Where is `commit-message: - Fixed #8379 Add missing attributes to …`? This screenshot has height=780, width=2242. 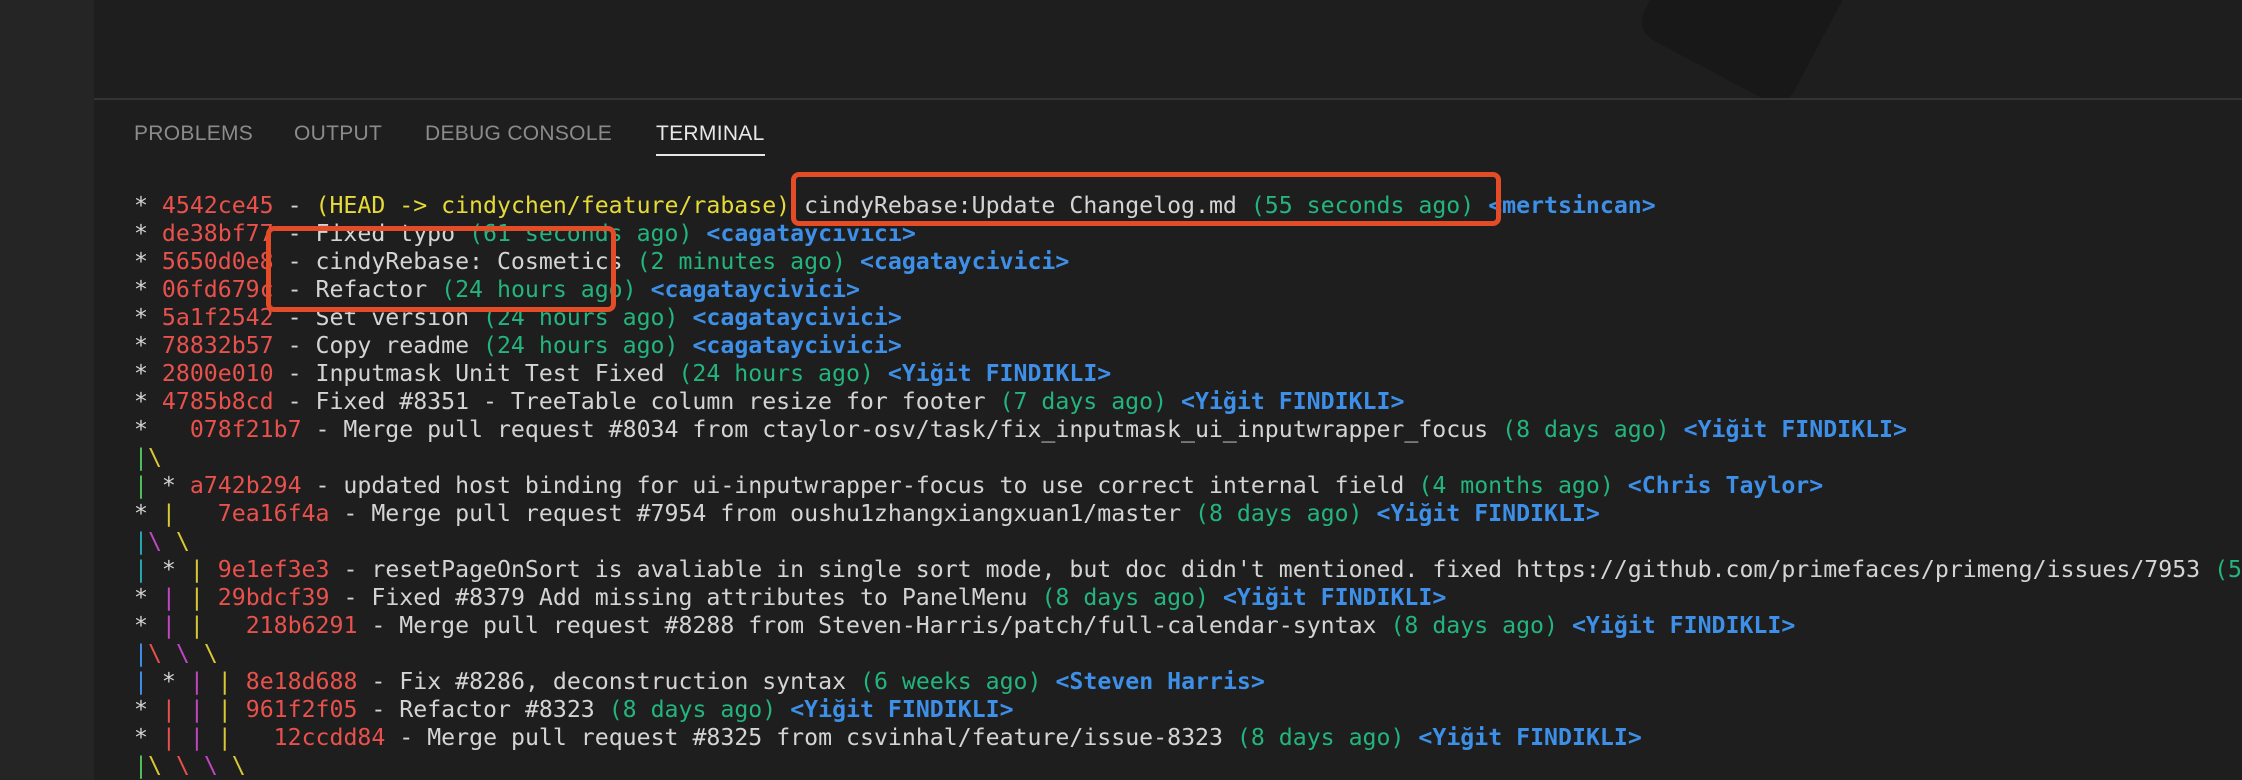 commit-message: - Fixed #8379 Add missing attributes to … is located at coordinates (685, 597).